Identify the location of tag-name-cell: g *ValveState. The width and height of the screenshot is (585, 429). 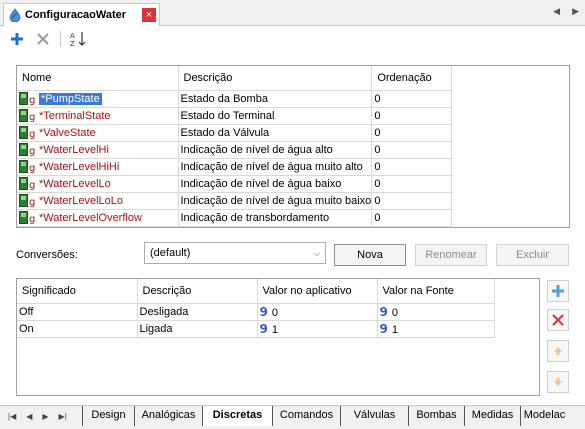
(98, 133).